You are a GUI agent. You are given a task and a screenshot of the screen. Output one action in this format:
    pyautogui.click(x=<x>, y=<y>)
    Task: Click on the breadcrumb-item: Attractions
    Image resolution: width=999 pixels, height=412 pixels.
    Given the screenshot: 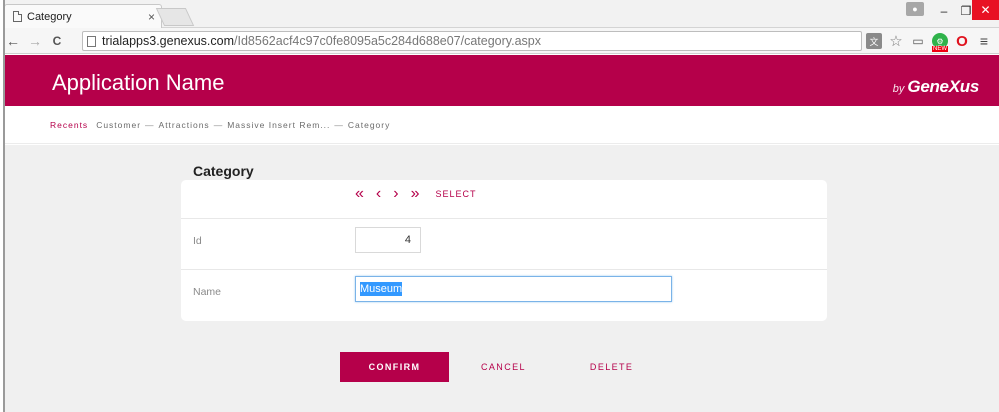 What is the action you would take?
    pyautogui.click(x=184, y=125)
    